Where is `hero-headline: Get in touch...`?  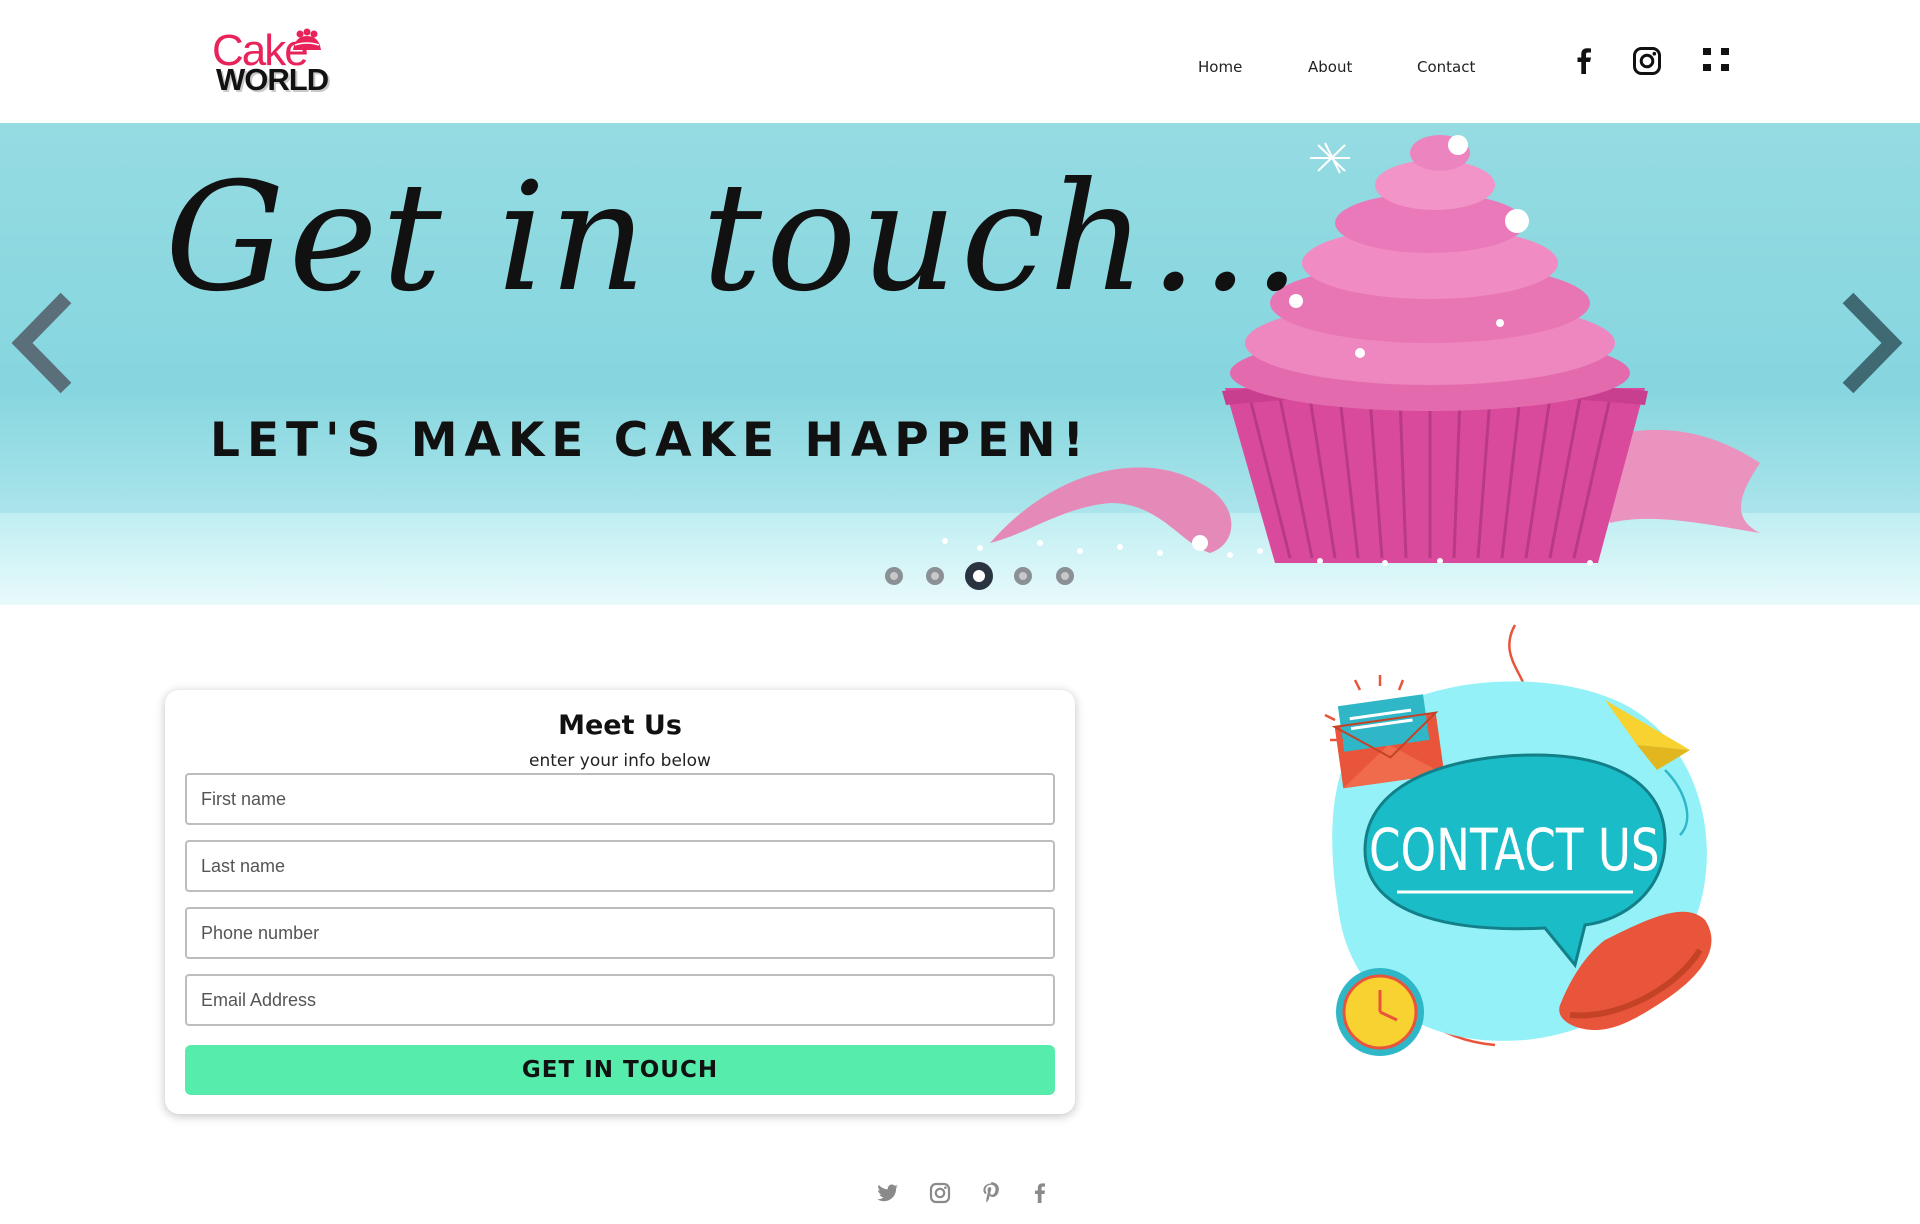 hero-headline: Get in touch... is located at coordinates (735, 238).